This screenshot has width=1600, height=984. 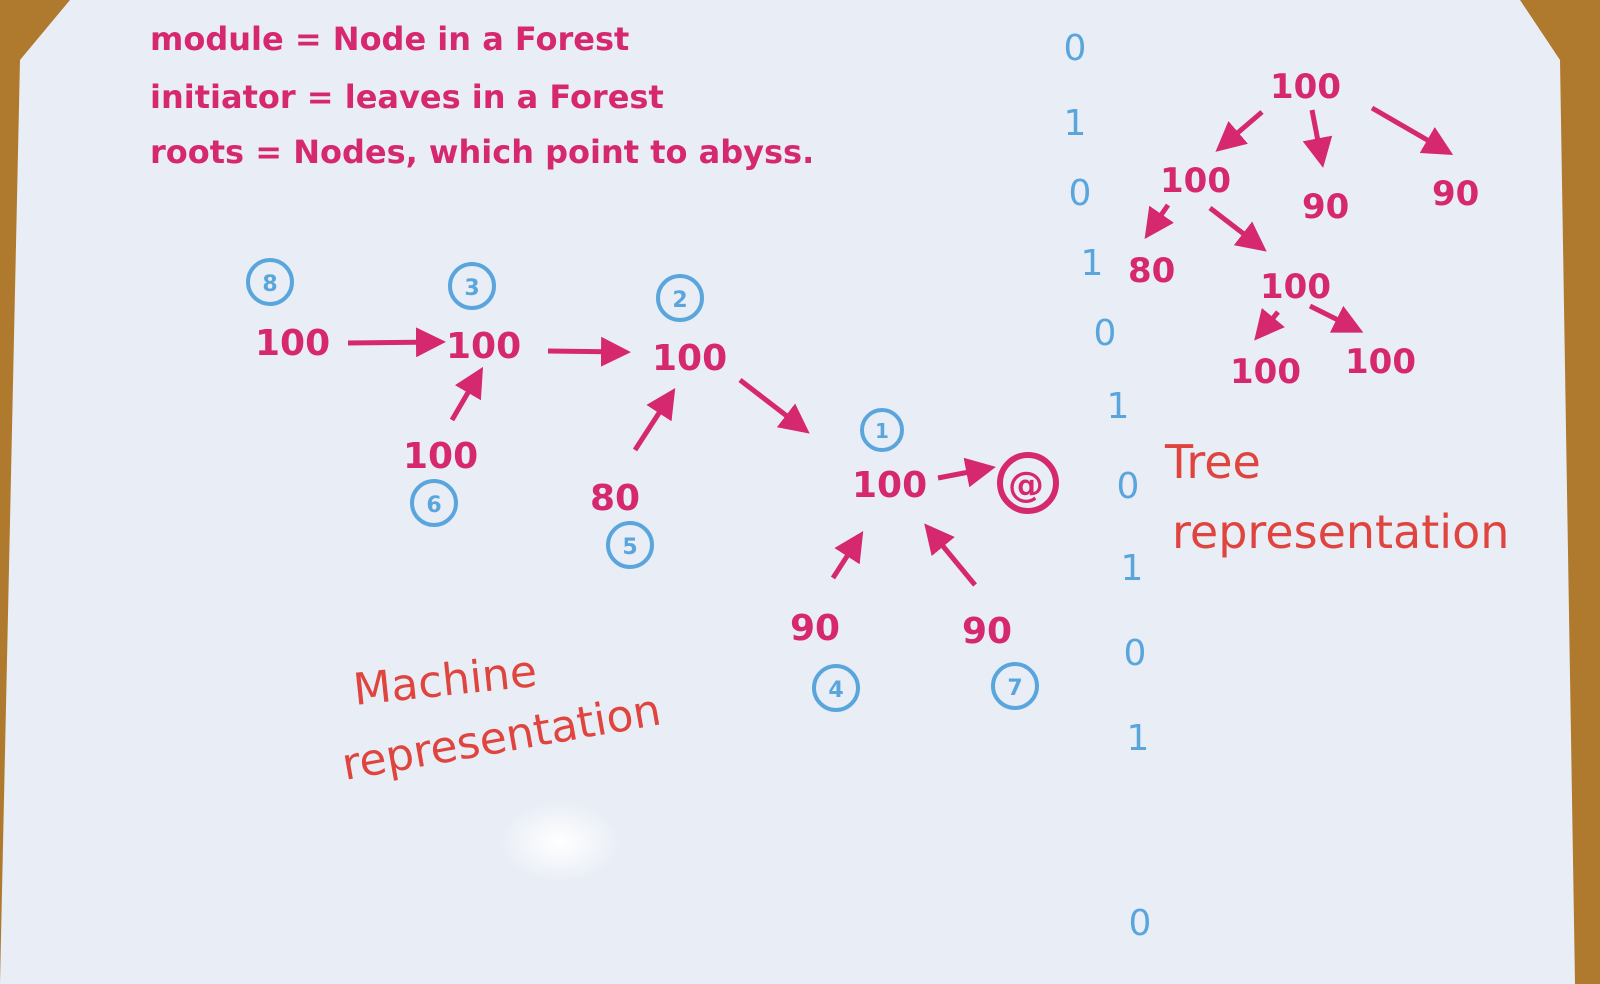 What do you see at coordinates (1265, 372) in the screenshot?
I see `tree-l3-a: 100` at bounding box center [1265, 372].